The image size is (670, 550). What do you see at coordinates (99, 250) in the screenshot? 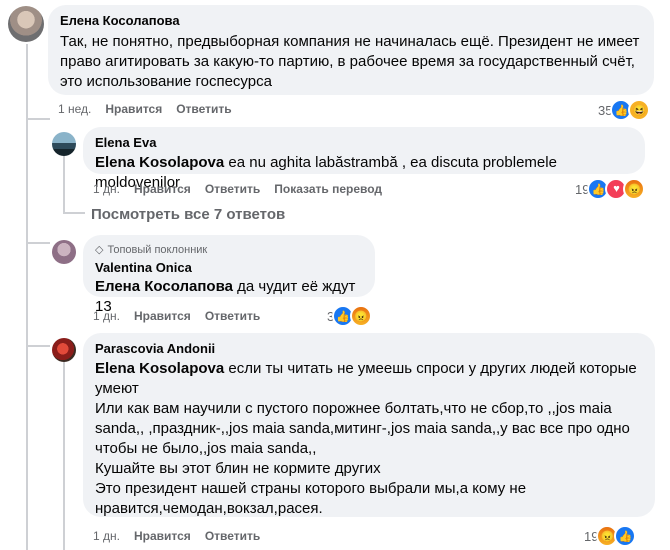
I see `diamond-icon: ◇` at bounding box center [99, 250].